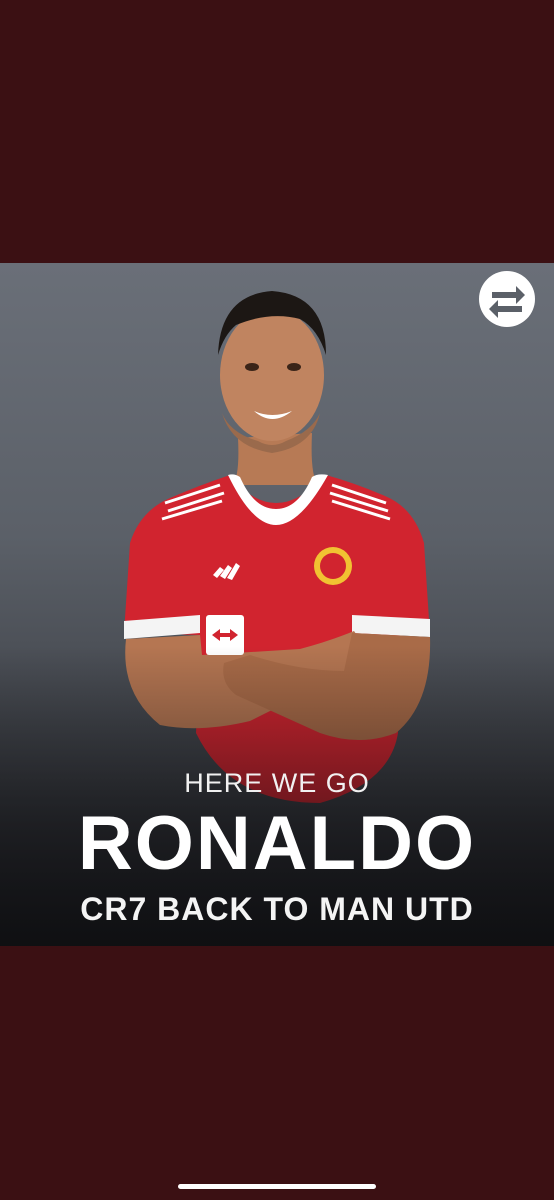  Describe the element at coordinates (277, 1186) in the screenshot. I see `home-indicator` at that location.